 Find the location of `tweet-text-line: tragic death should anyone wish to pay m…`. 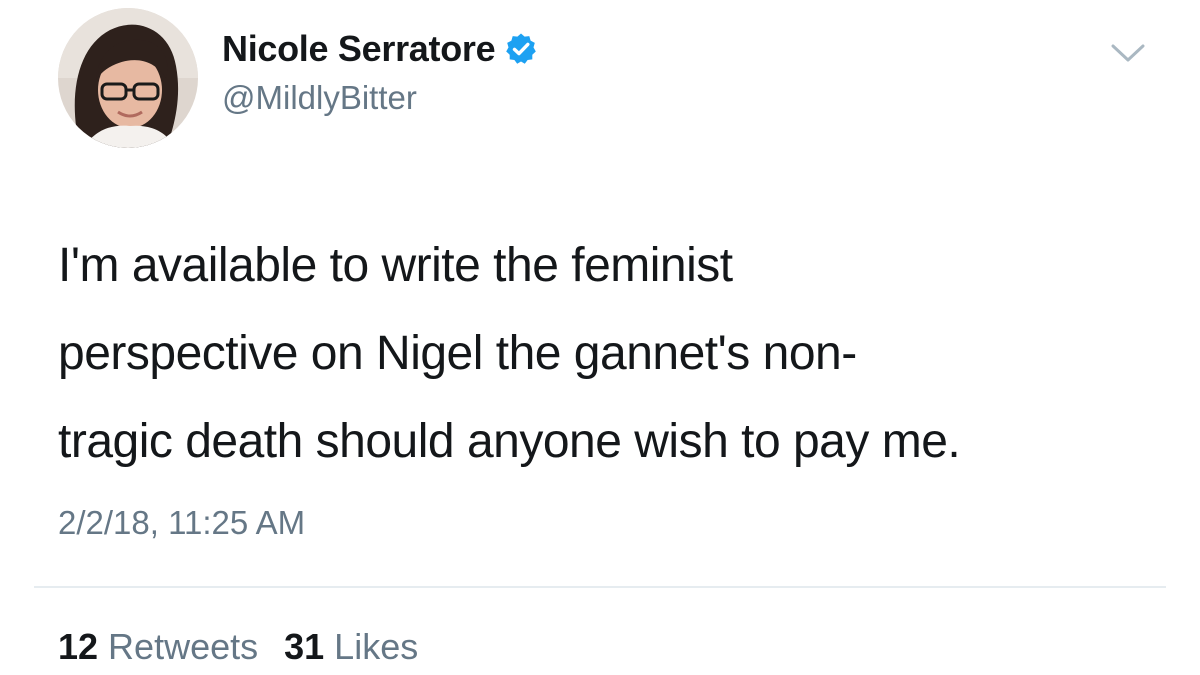

tweet-text-line: tragic death should anyone wish to pay m… is located at coordinates (509, 441).